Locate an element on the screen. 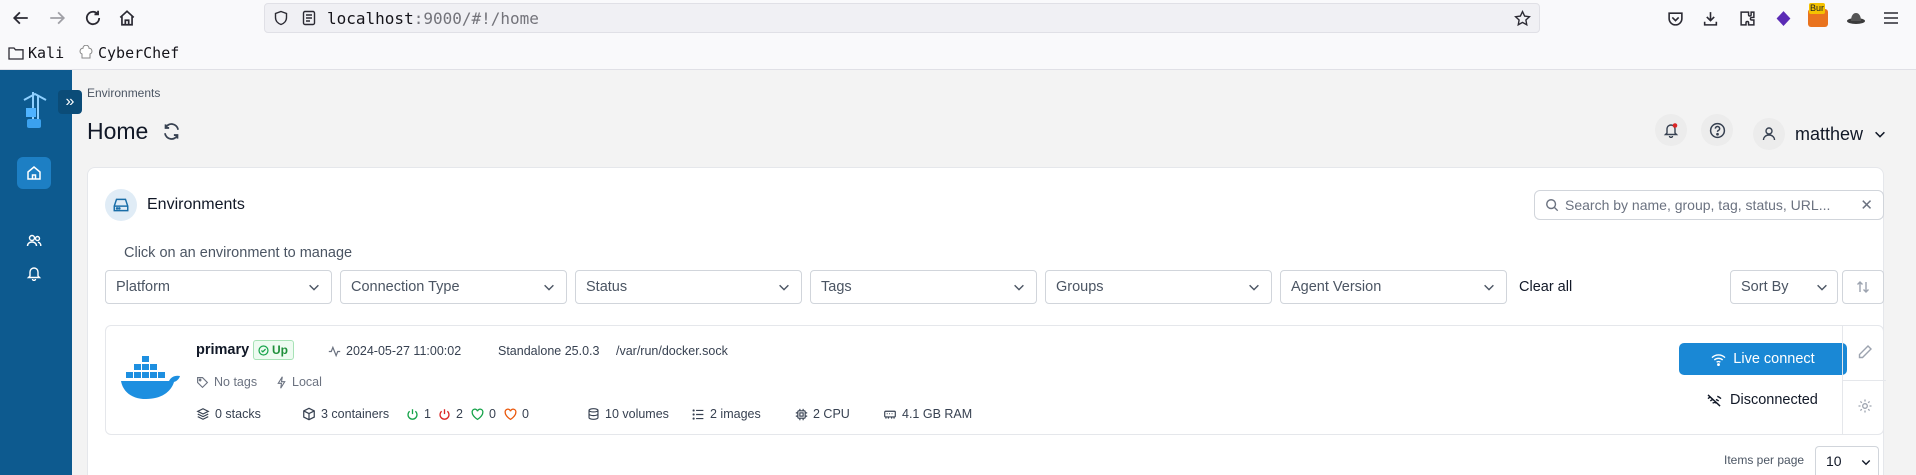 The height and width of the screenshot is (475, 1916). sidebar-item-notifications is located at coordinates (34, 273).